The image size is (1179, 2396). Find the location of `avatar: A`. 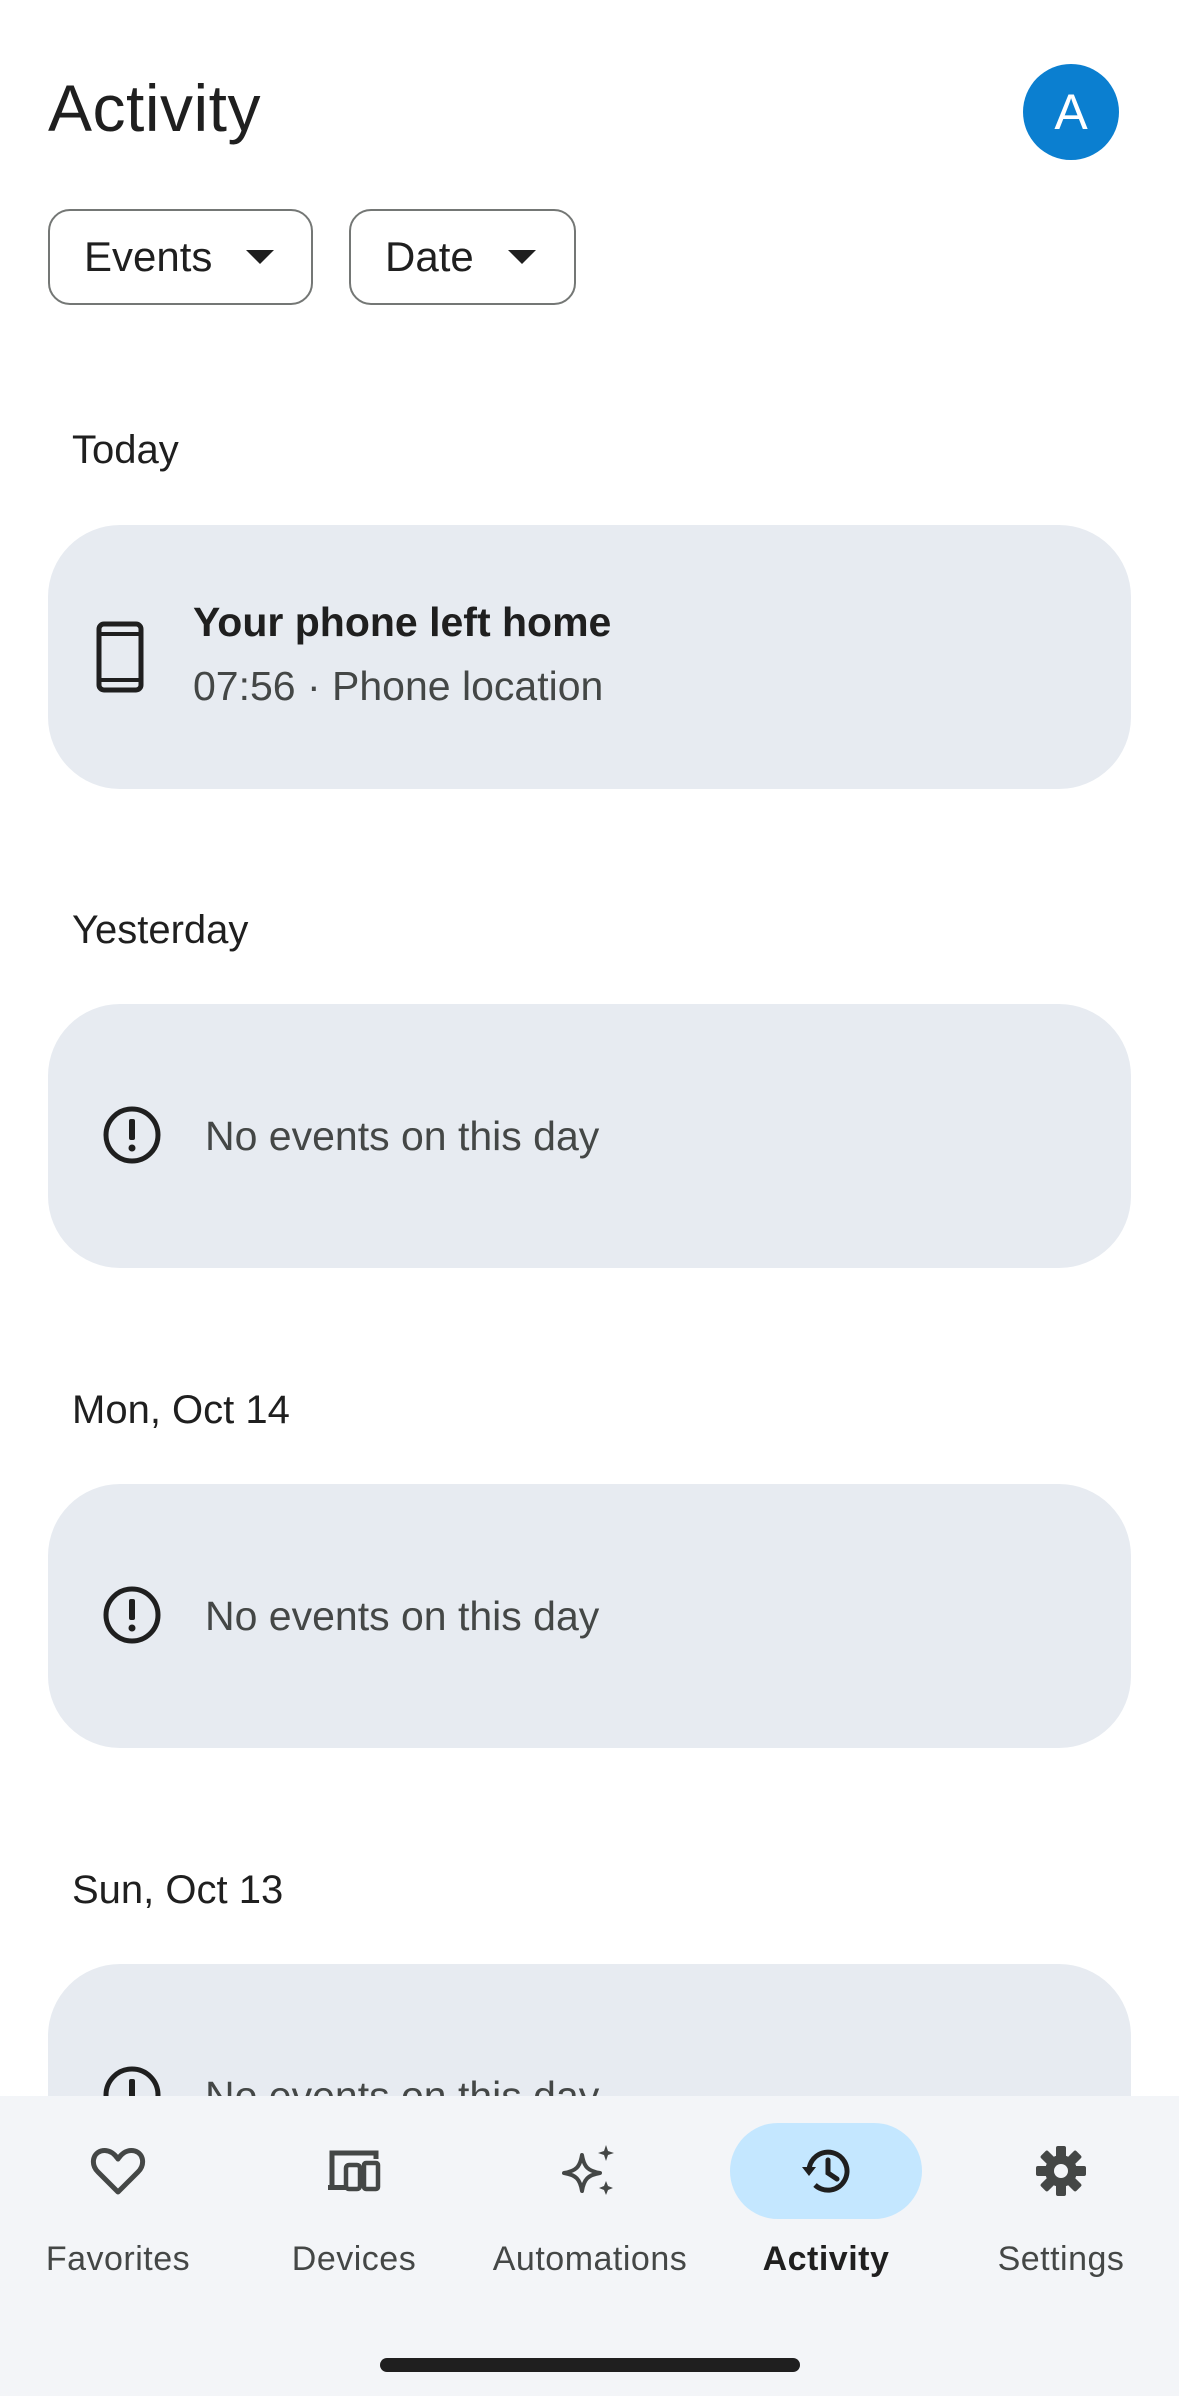

avatar: A is located at coordinates (1071, 112).